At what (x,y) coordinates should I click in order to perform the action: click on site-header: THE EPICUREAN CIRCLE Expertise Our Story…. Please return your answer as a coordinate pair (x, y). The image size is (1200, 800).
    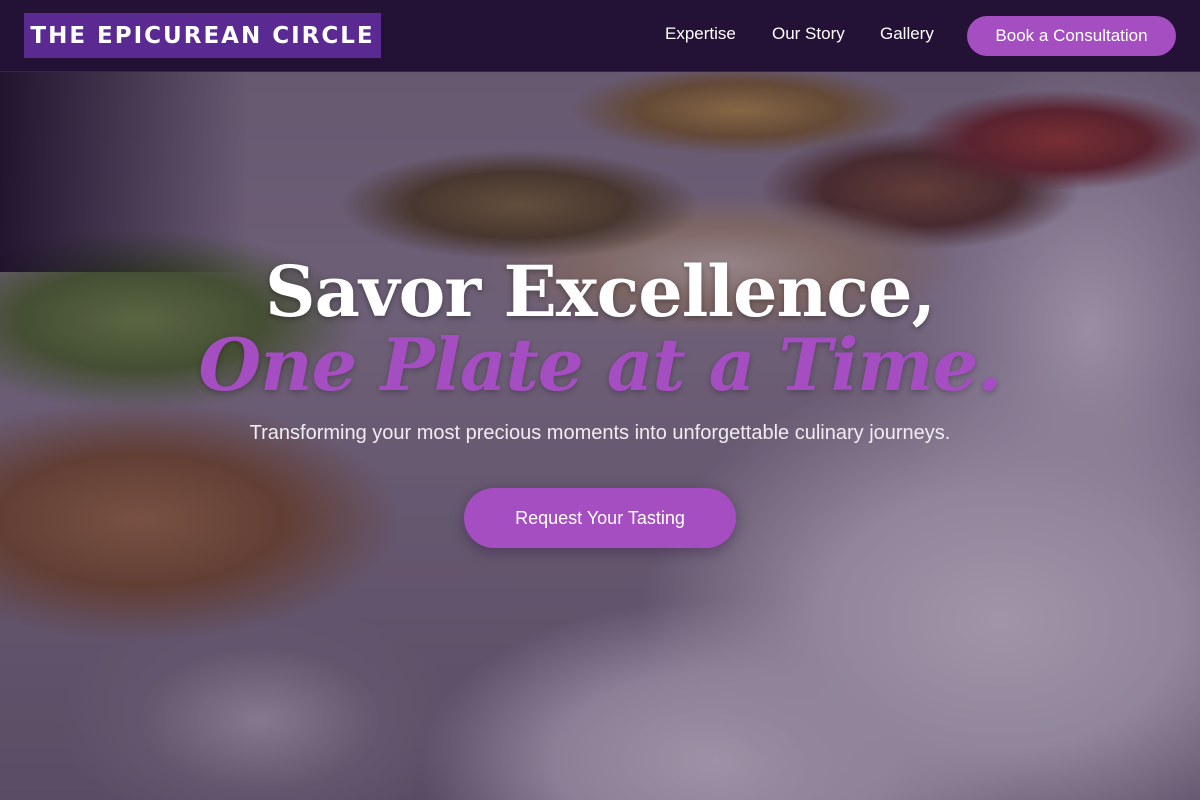
    Looking at the image, I should click on (600, 36).